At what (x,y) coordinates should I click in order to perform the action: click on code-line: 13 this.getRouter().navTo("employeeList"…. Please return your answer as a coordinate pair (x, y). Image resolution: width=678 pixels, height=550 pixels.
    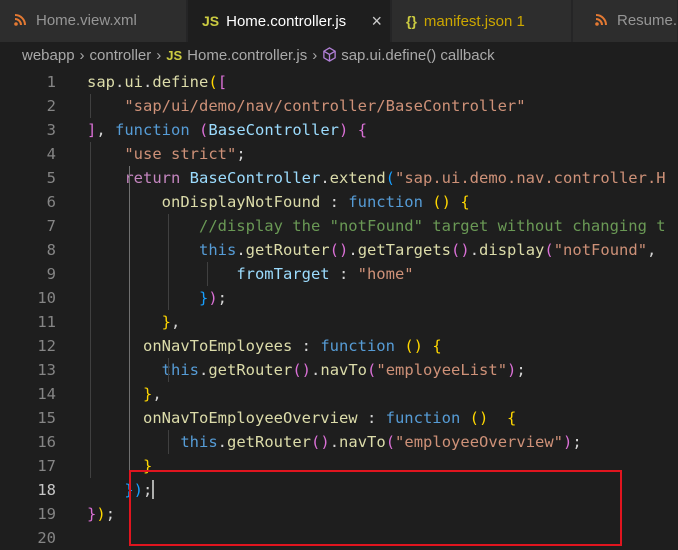
    Looking at the image, I should click on (339, 370).